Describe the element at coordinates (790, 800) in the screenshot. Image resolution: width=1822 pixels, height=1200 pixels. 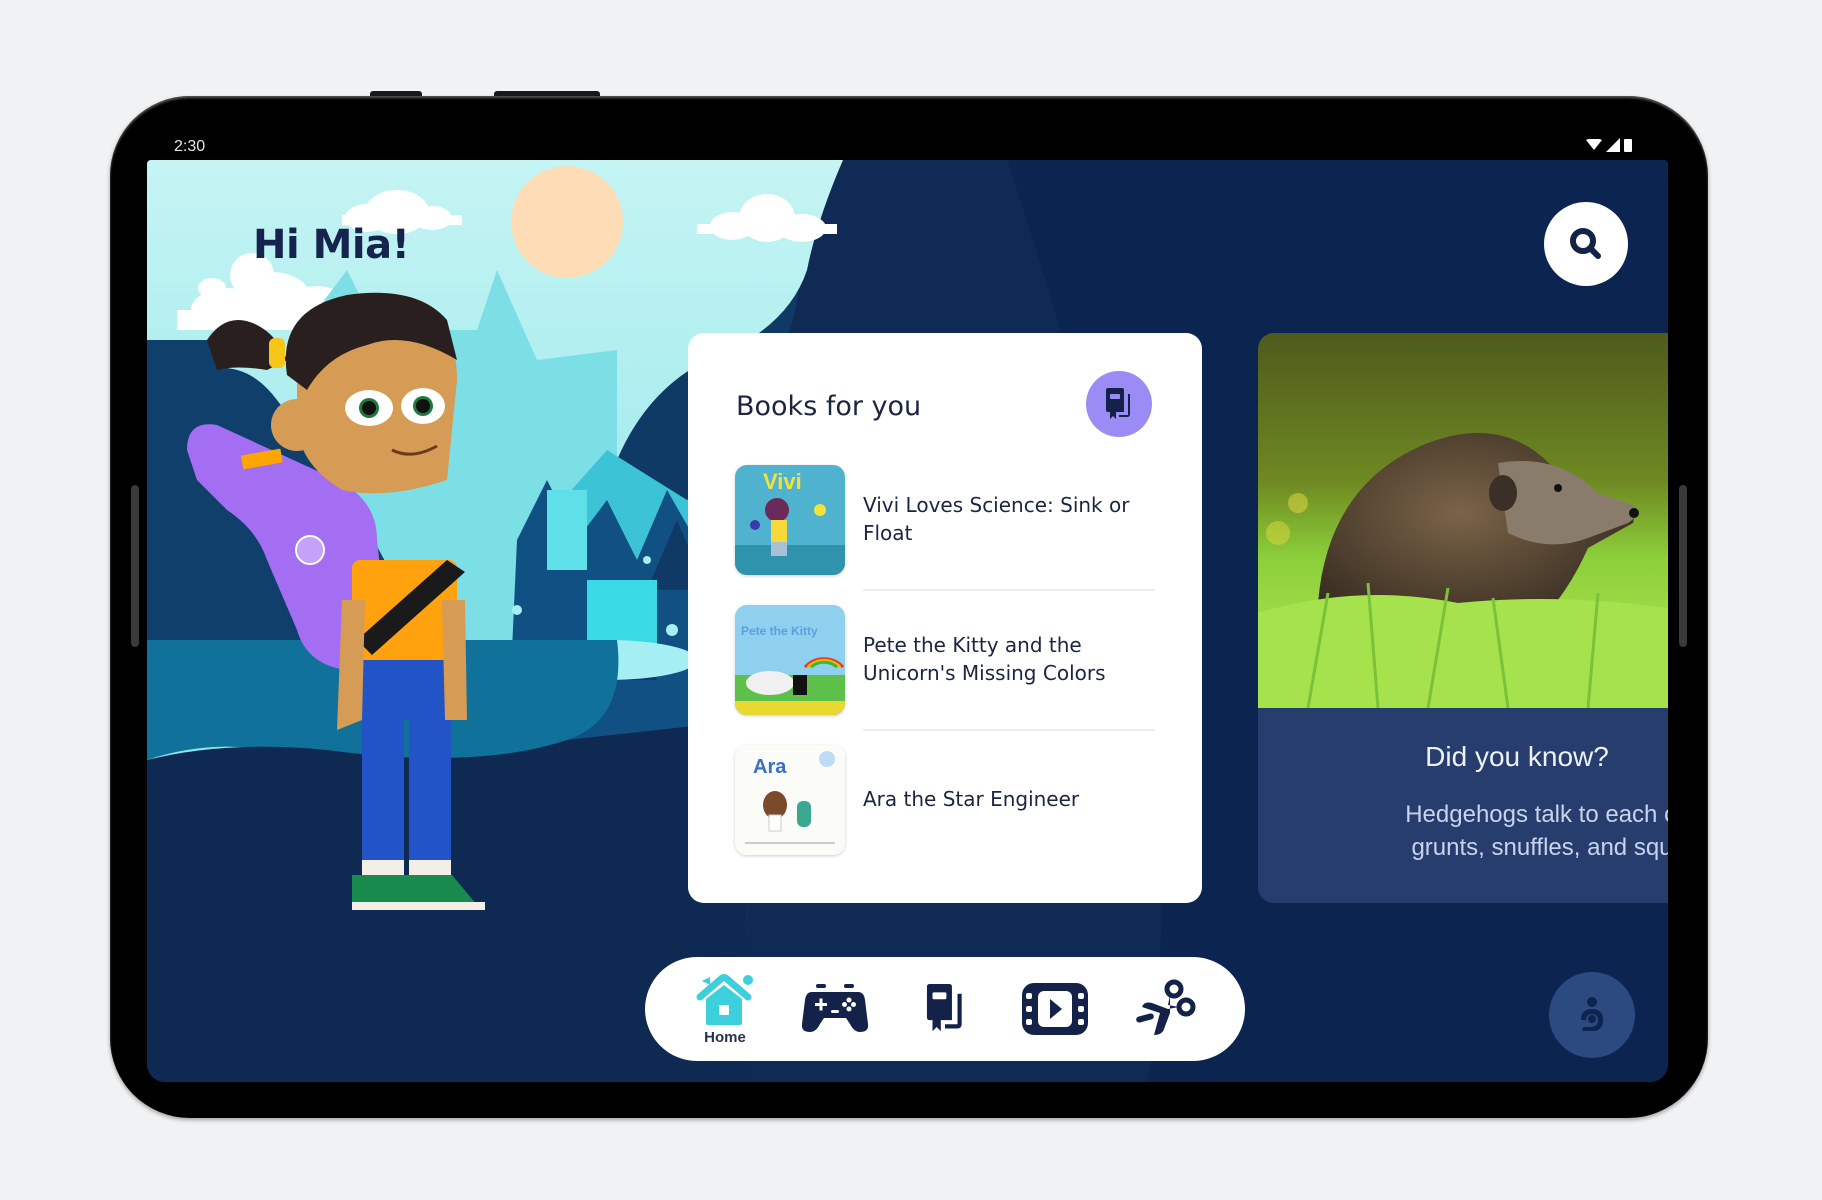
I see `book-cover-ara: Ara` at that location.